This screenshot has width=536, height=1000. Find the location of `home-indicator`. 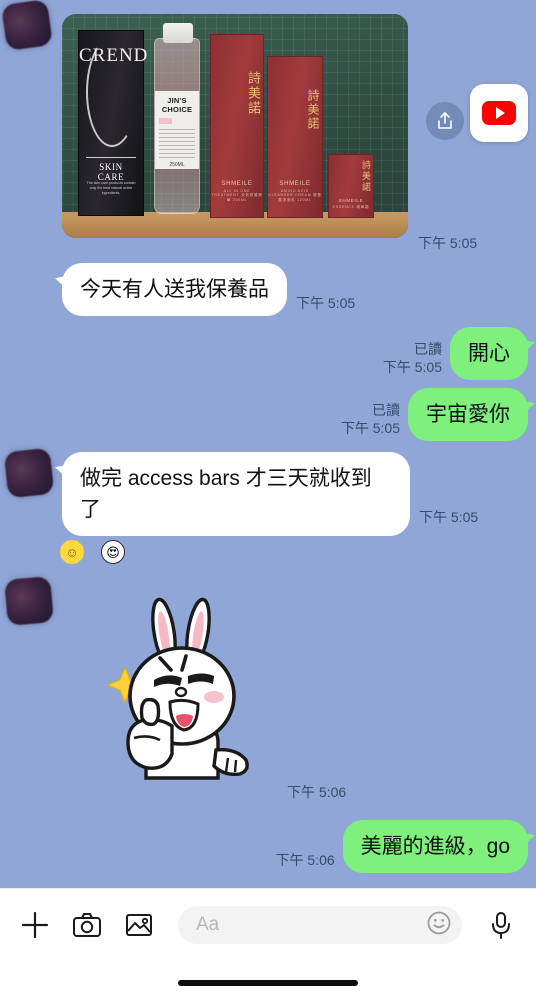

home-indicator is located at coordinates (268, 983).